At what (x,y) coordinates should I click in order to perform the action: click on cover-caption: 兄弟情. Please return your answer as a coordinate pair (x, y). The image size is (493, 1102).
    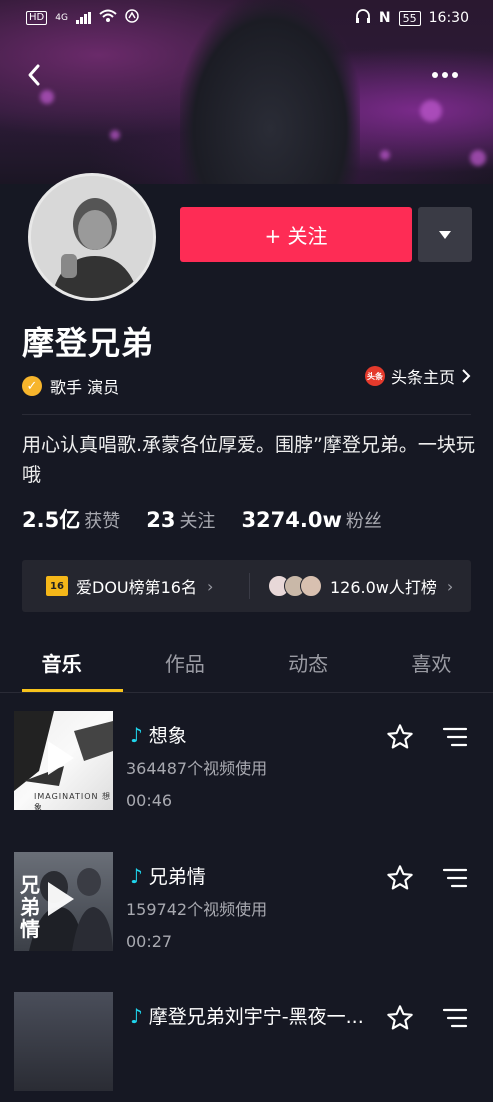
    Looking at the image, I should click on (30, 907).